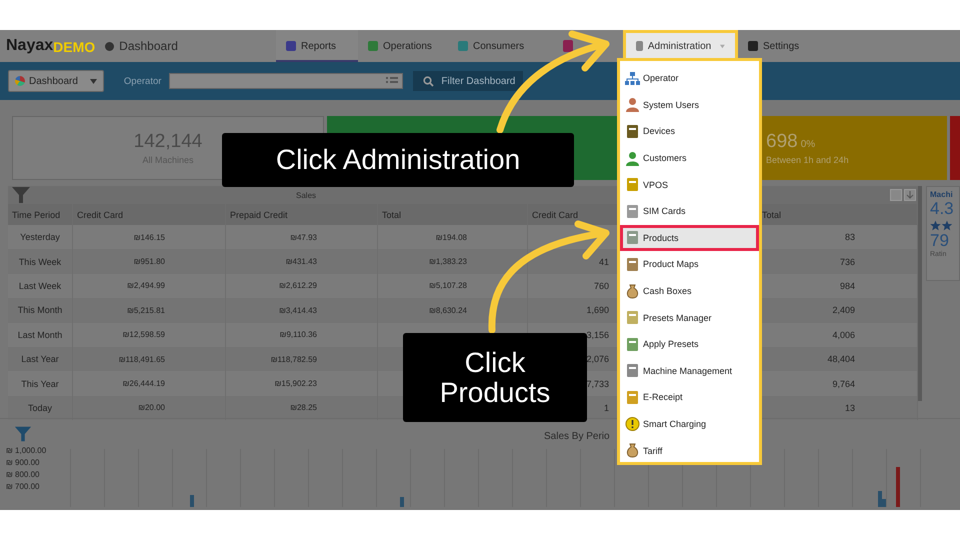 The width and height of the screenshot is (960, 540). Describe the element at coordinates (568, 46) in the screenshot. I see `tab-icon` at that location.